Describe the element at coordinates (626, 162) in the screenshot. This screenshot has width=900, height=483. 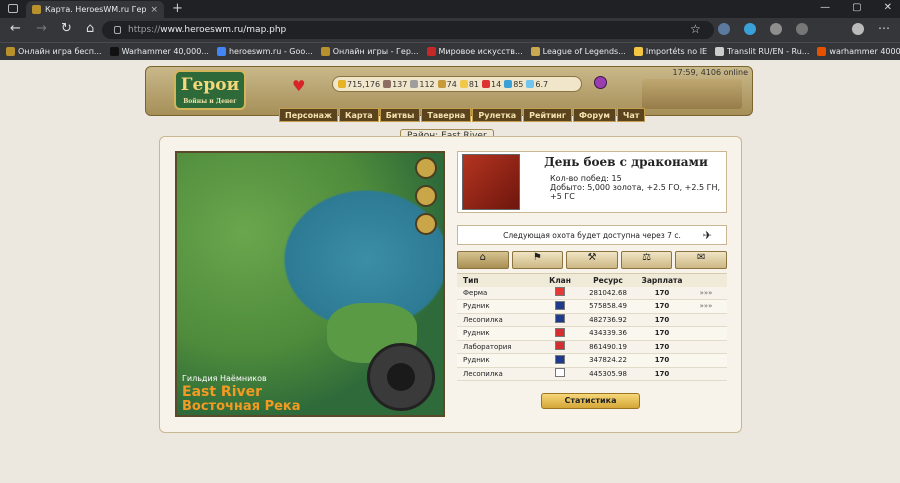
I see `event-title: День боев с драконами` at that location.